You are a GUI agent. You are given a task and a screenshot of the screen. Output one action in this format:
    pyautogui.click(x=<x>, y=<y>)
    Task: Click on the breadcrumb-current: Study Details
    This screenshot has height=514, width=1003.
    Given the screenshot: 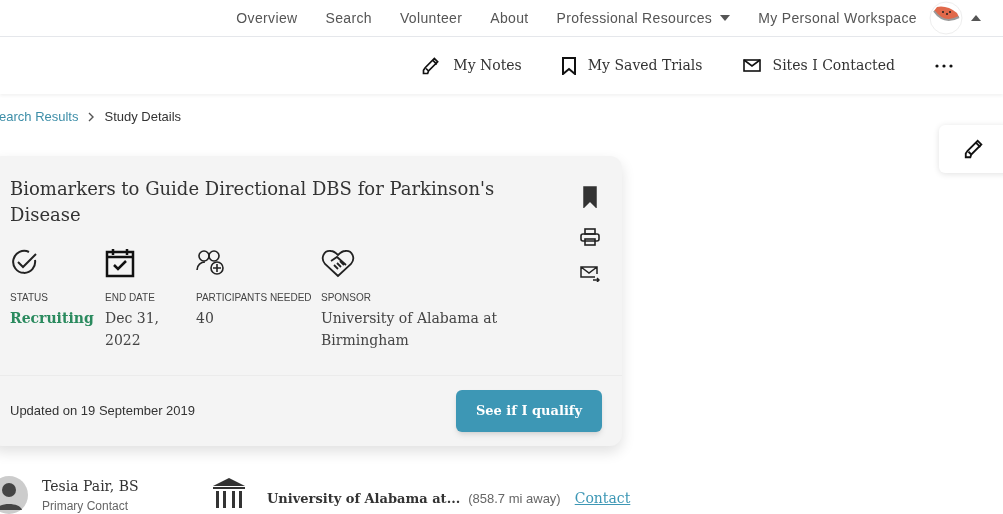 What is the action you would take?
    pyautogui.click(x=143, y=117)
    